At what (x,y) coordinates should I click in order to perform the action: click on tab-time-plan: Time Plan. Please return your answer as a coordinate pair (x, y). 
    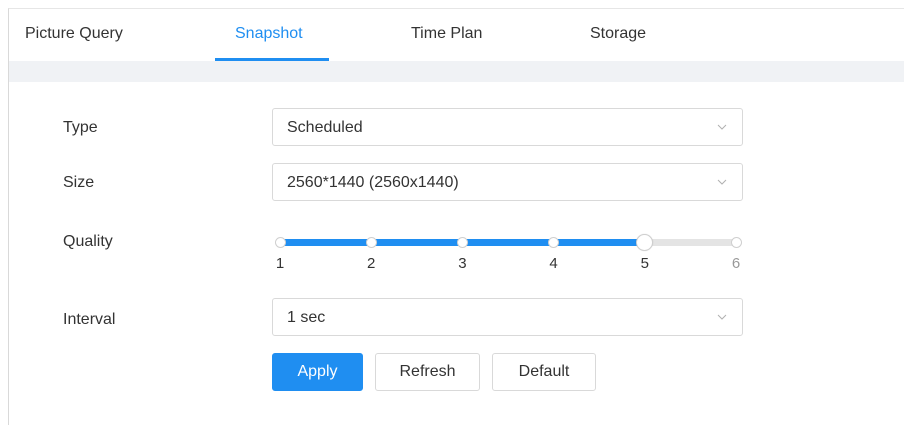
    Looking at the image, I should click on (446, 34).